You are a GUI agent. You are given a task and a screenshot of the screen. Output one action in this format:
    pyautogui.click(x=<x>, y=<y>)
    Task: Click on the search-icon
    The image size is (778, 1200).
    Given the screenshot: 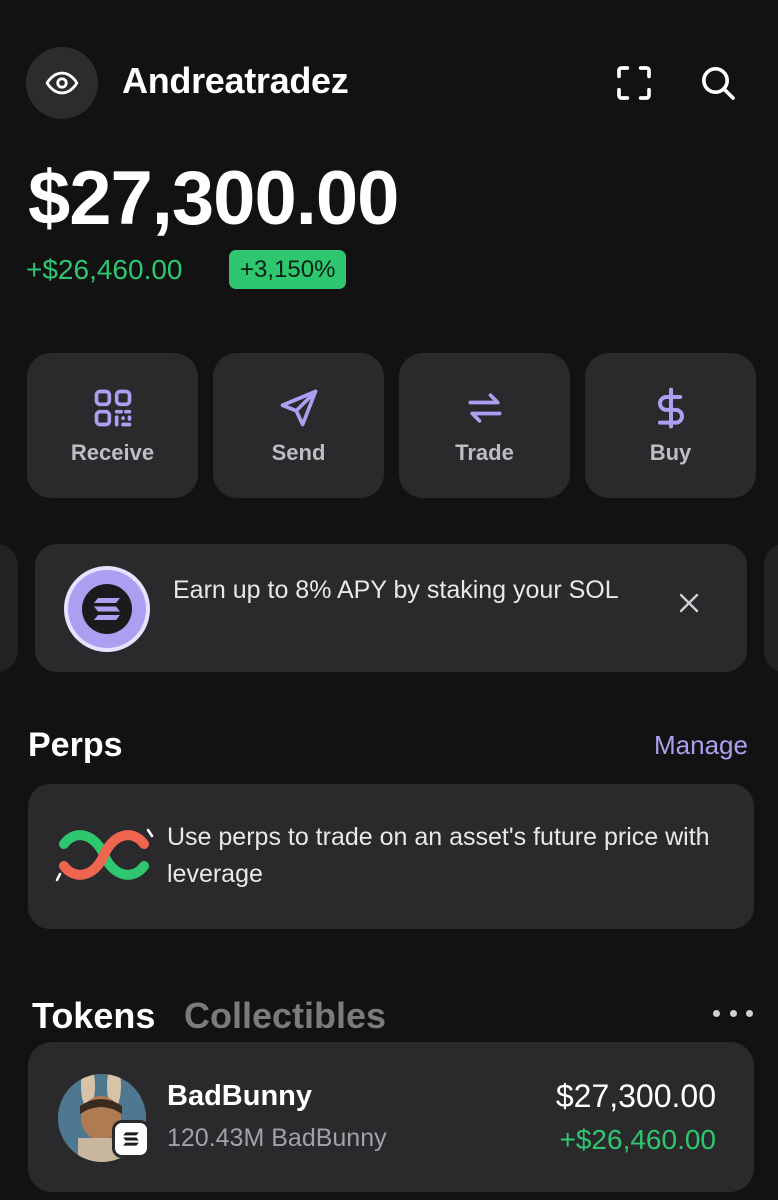 What is the action you would take?
    pyautogui.click(x=718, y=83)
    